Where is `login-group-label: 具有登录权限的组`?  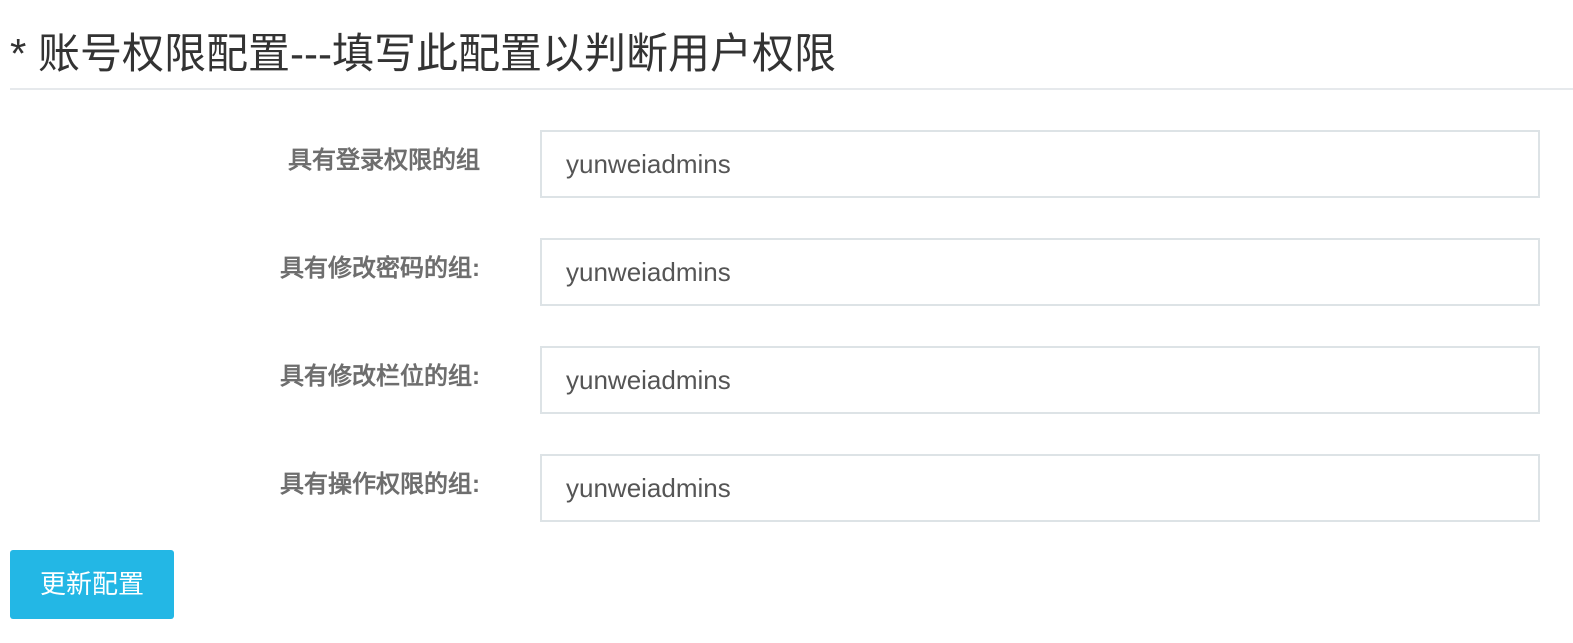
login-group-label: 具有登录权限的组 is located at coordinates (384, 160).